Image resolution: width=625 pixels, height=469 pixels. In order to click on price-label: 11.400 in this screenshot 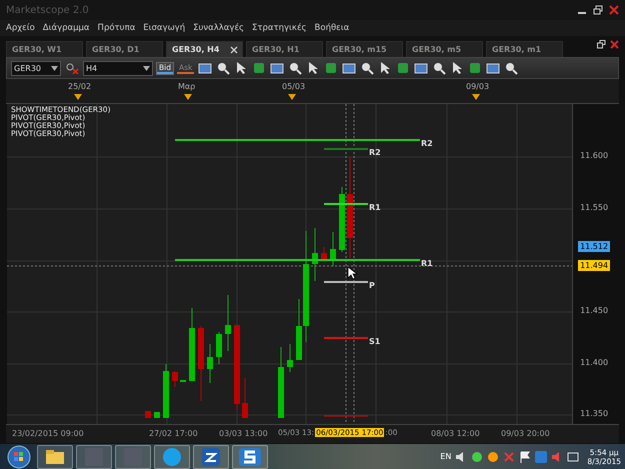, I will do `click(594, 362)`.